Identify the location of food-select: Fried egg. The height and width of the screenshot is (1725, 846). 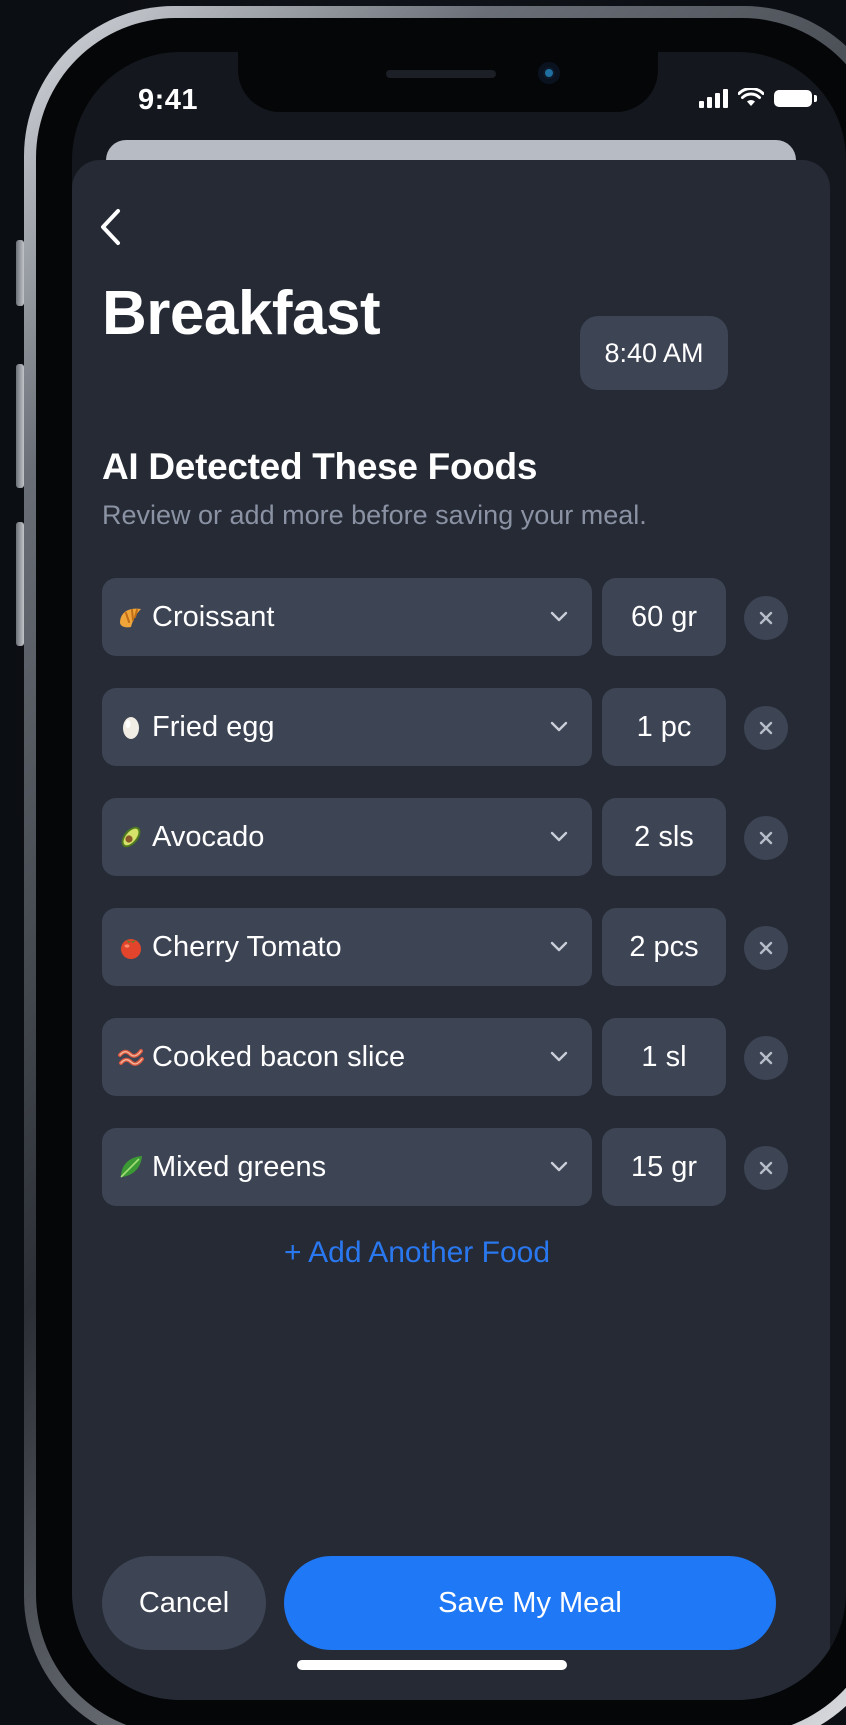
(347, 727).